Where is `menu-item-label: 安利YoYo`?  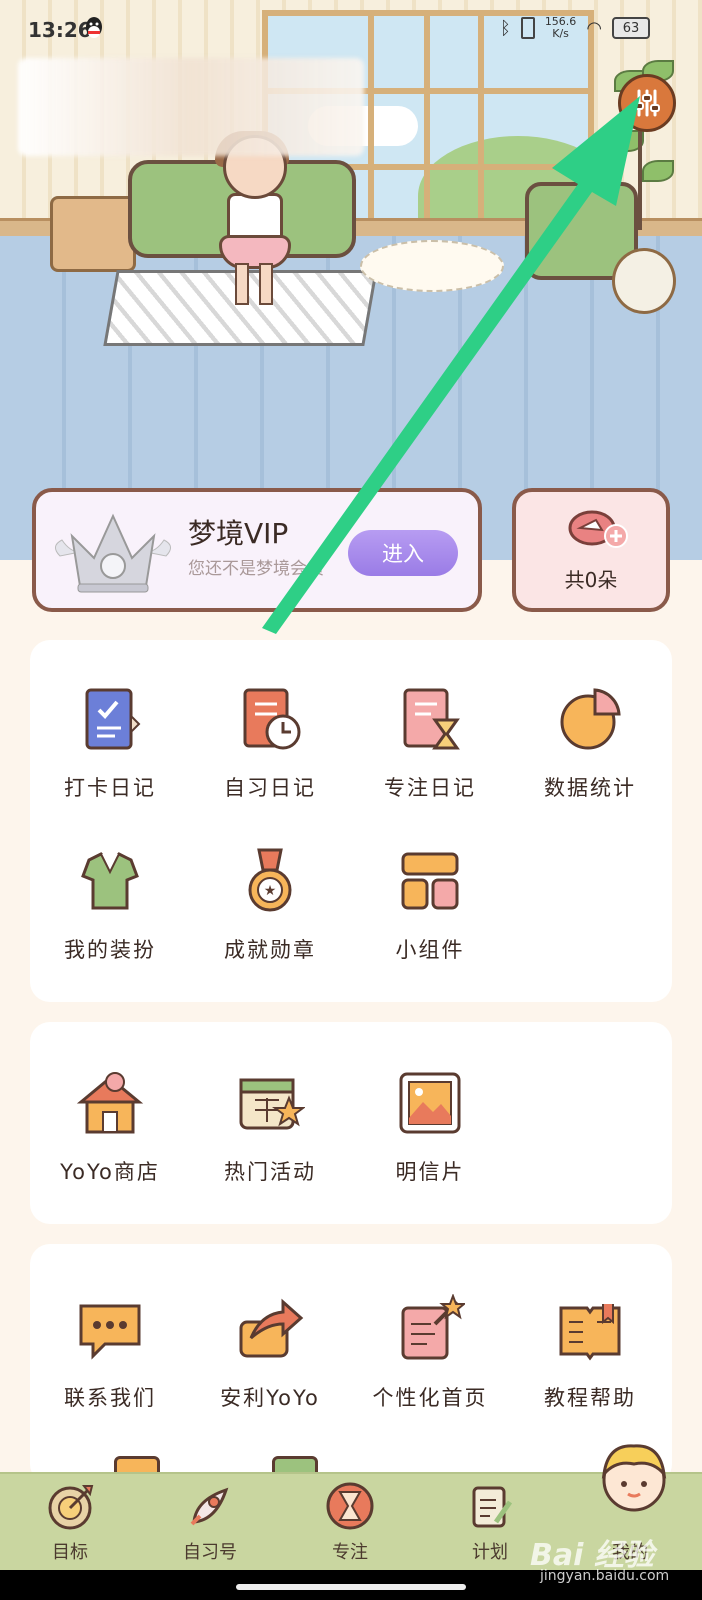
menu-item-label: 安利YoYo is located at coordinates (270, 1398).